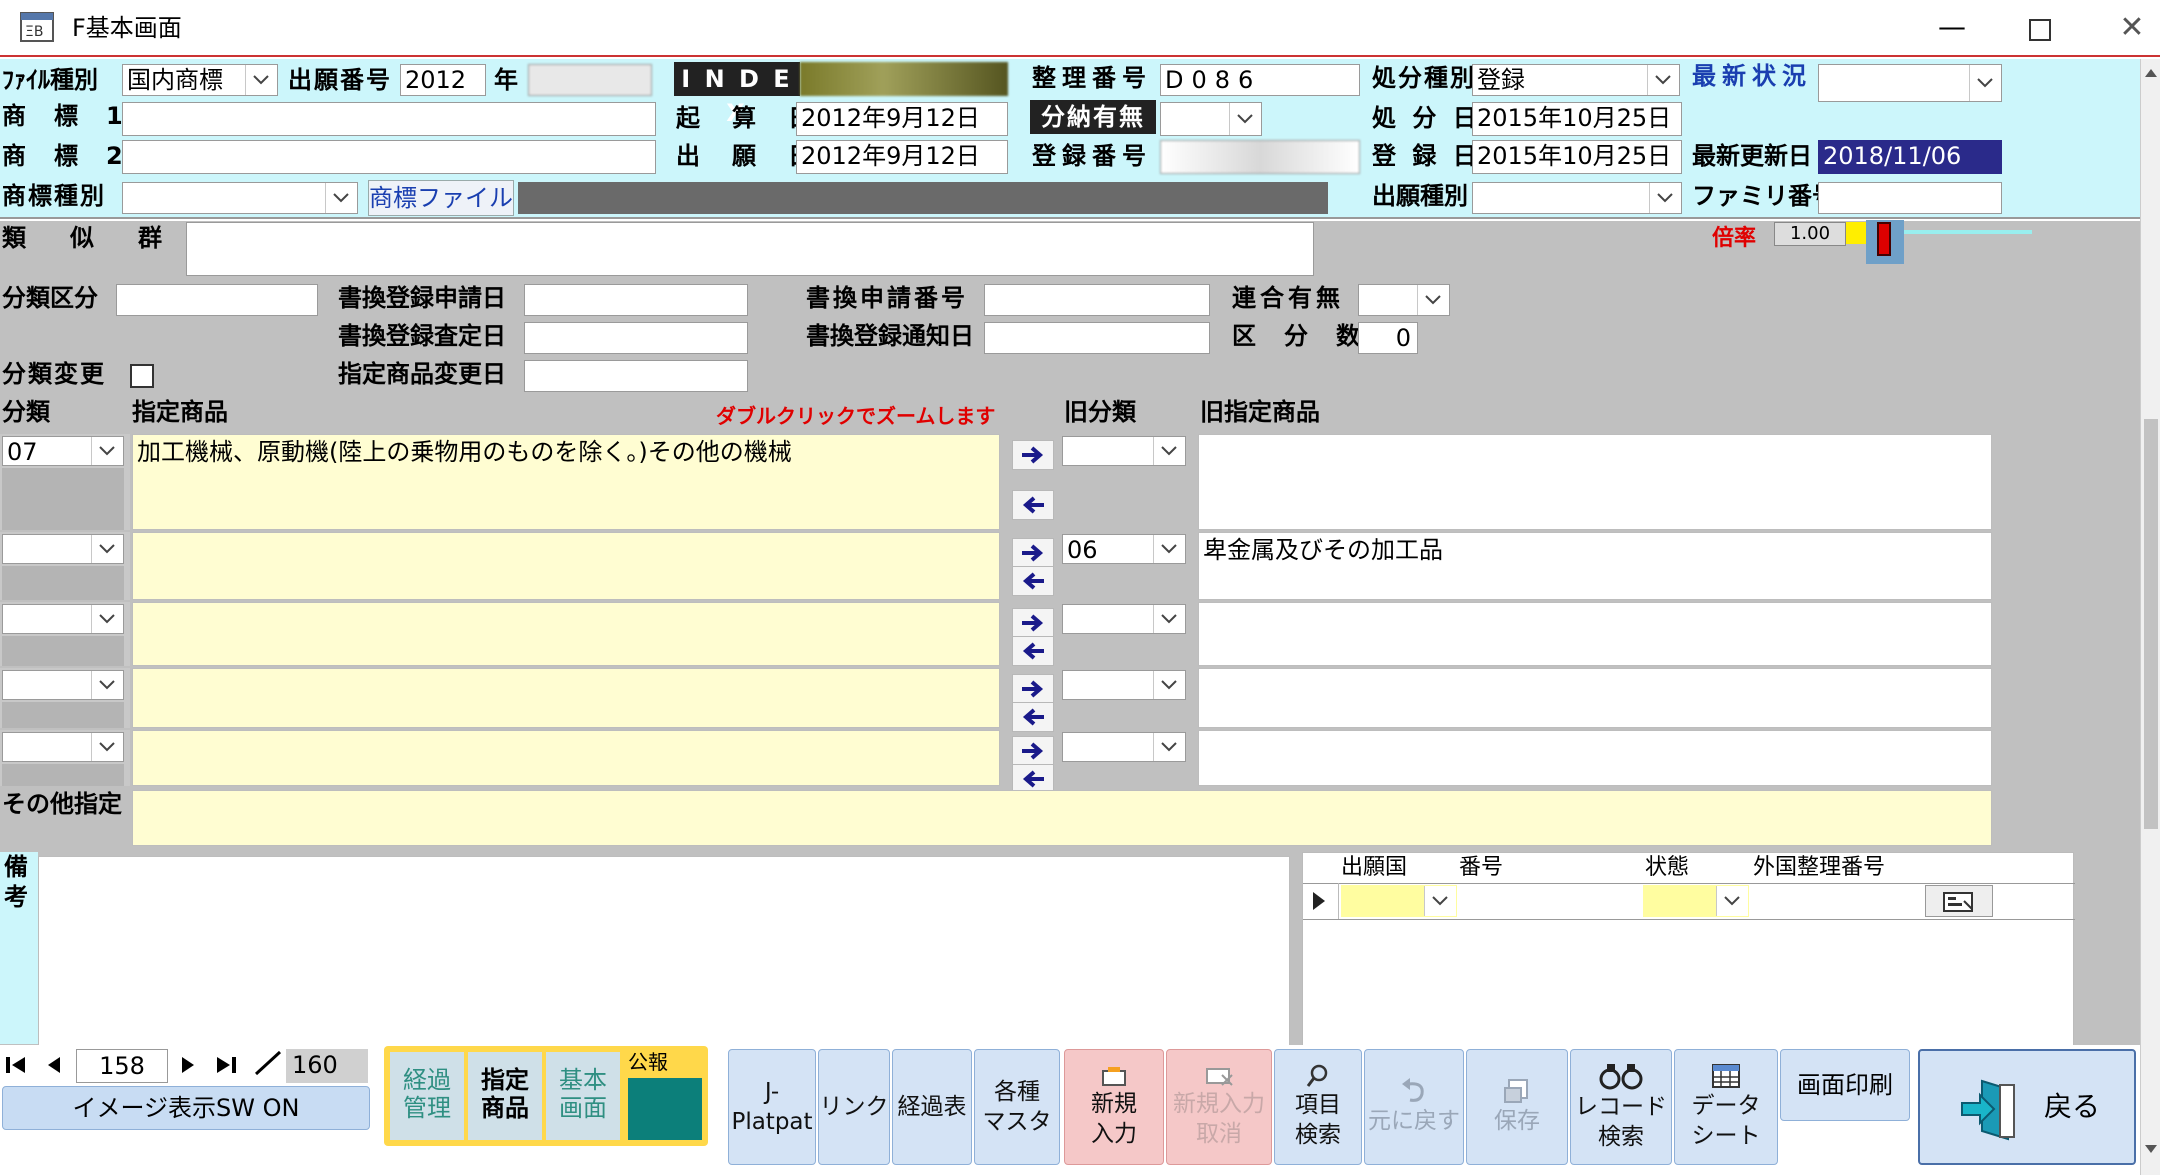 The width and height of the screenshot is (2160, 1175). I want to click on class-change-checkbox, so click(142, 376).